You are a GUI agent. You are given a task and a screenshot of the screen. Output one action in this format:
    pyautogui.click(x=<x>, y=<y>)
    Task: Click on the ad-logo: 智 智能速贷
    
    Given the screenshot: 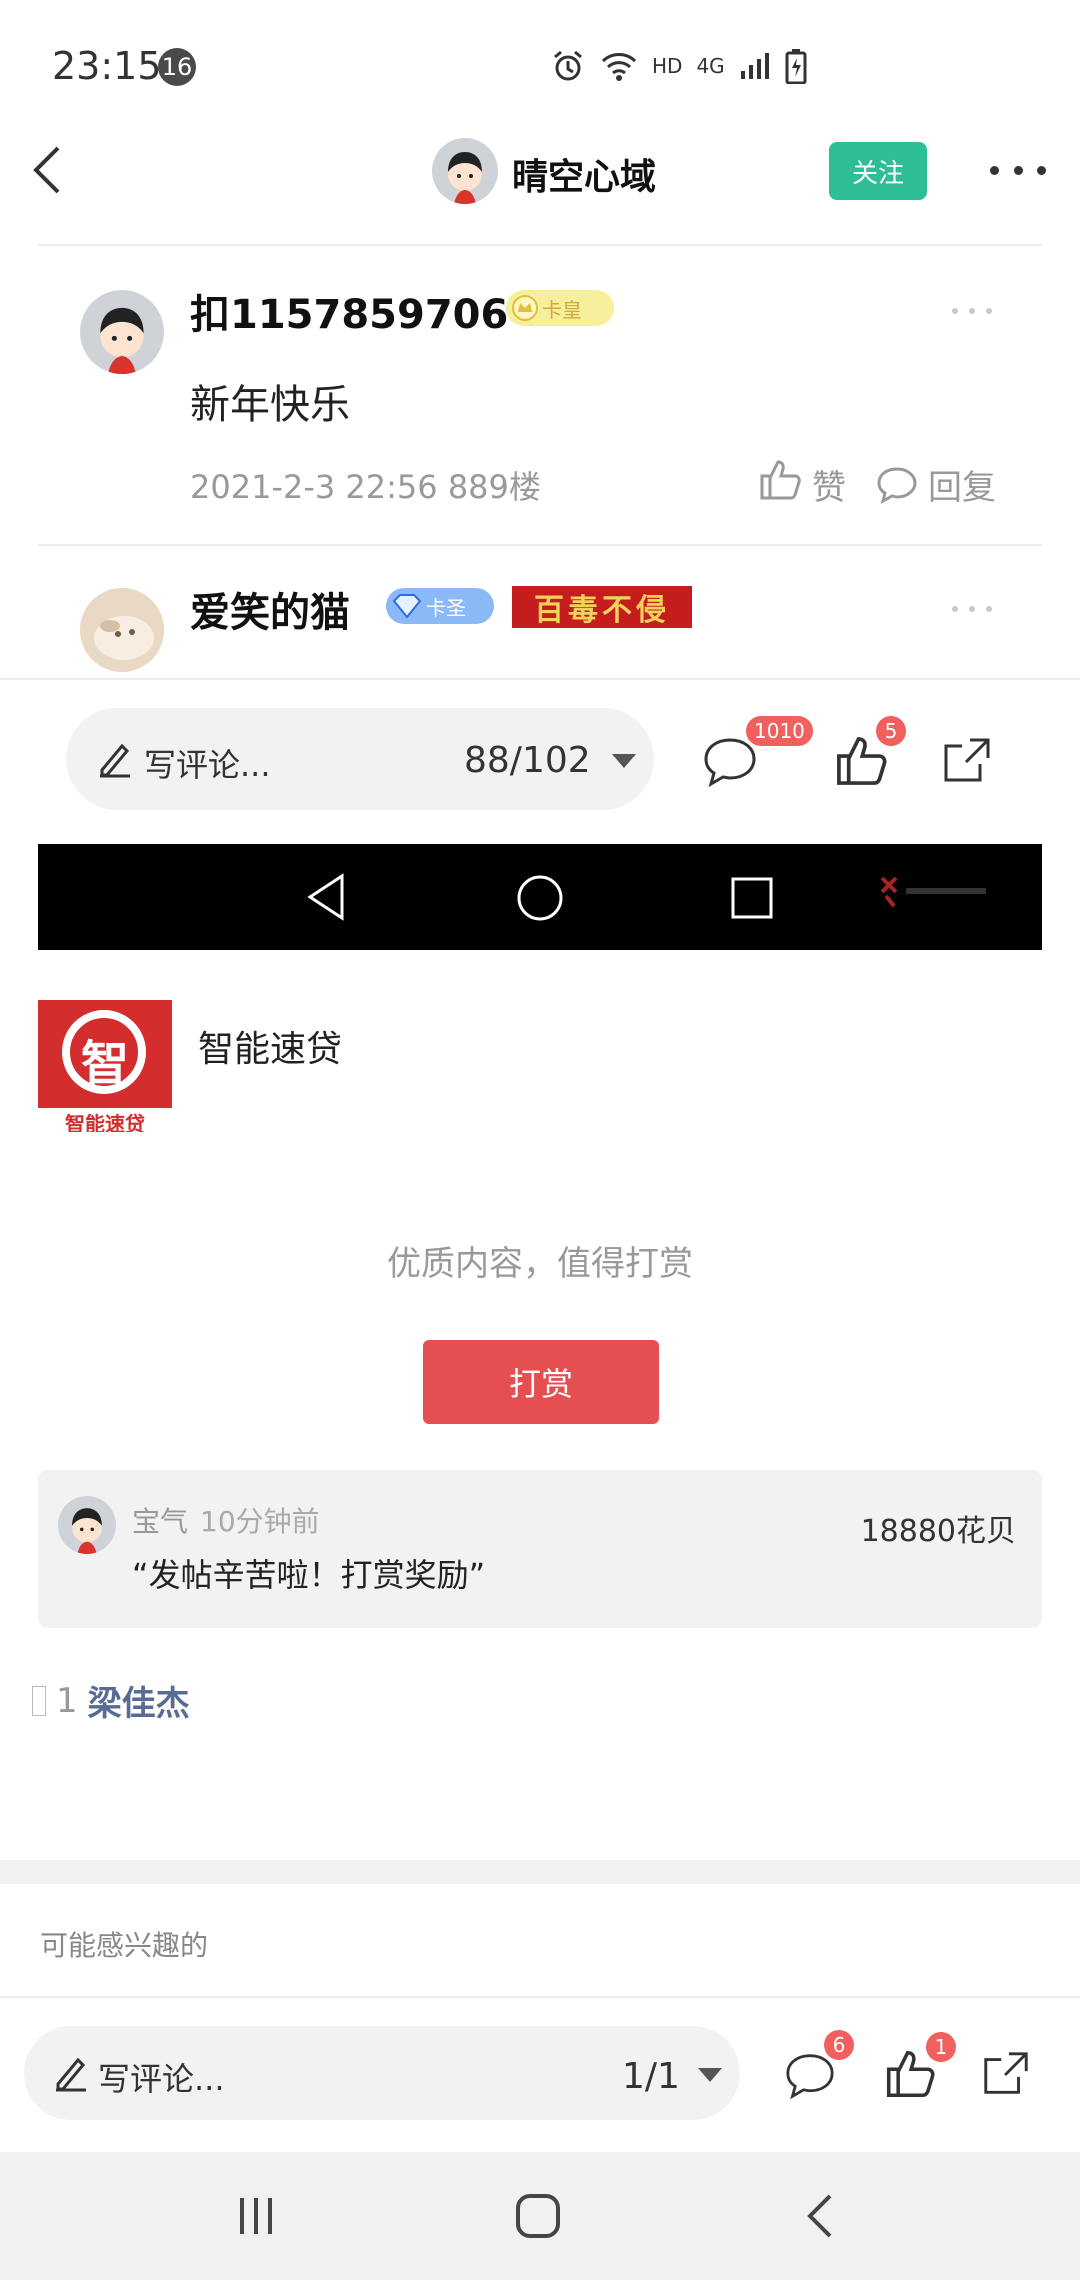 What is the action you would take?
    pyautogui.click(x=105, y=1066)
    